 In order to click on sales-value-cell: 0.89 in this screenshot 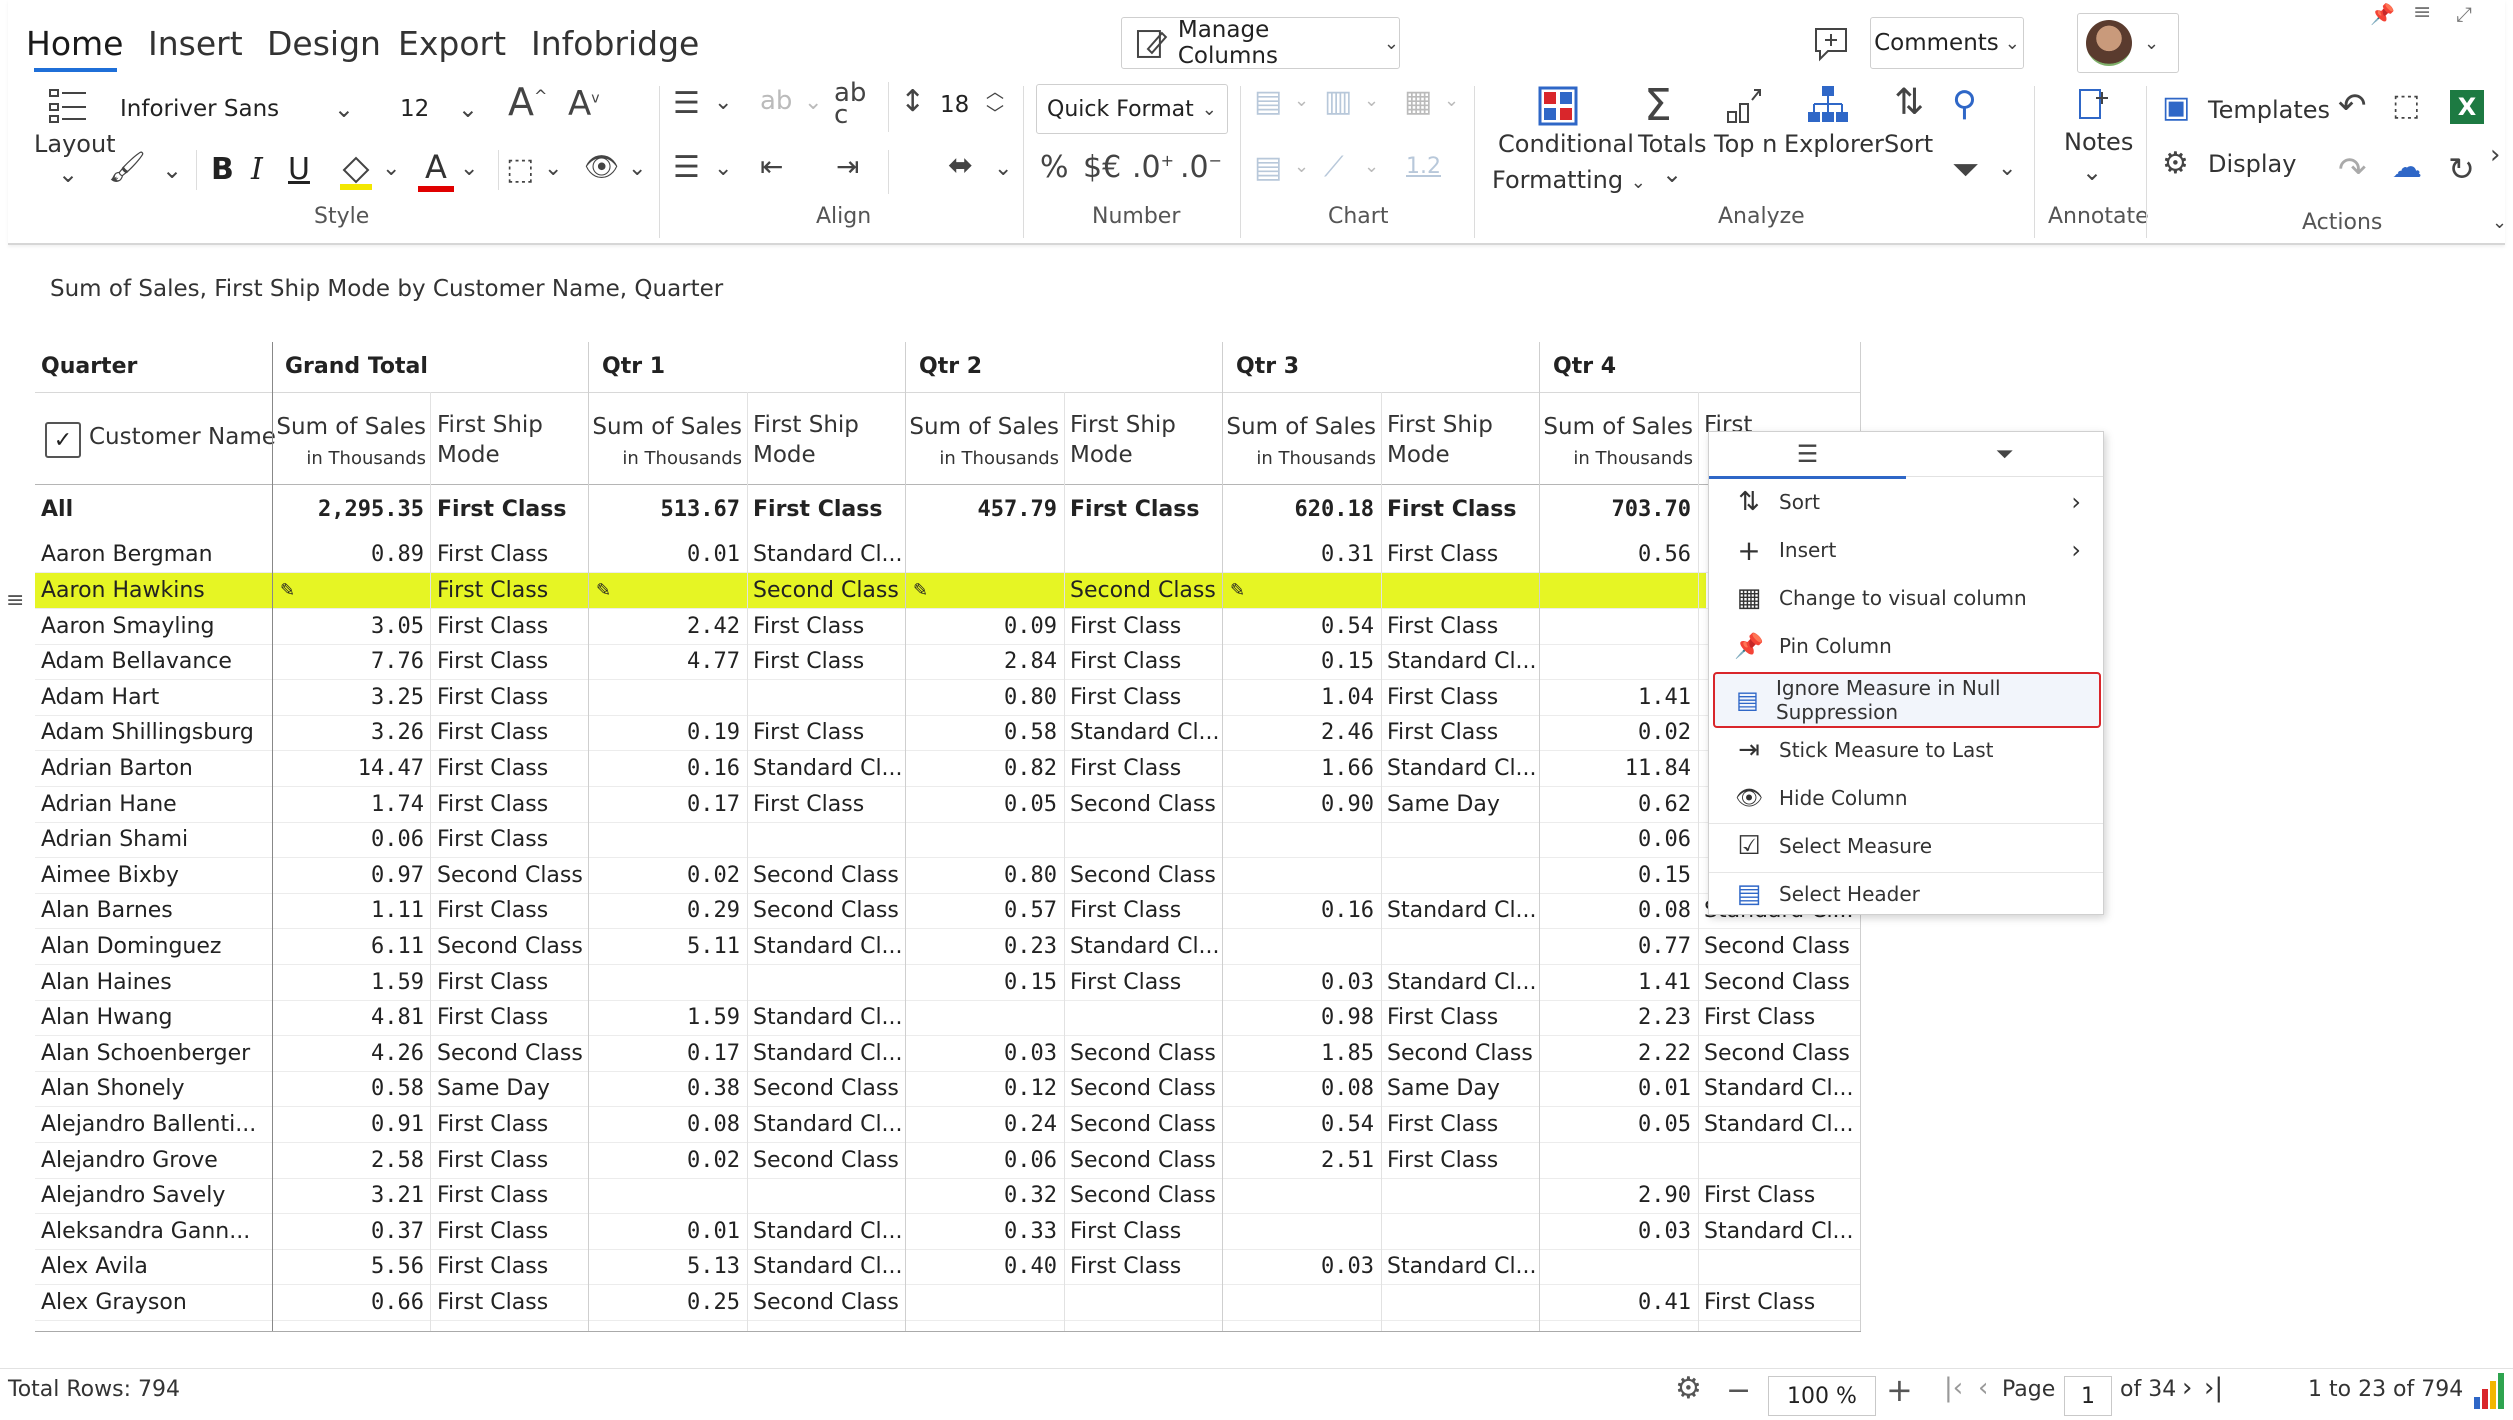, I will do `click(350, 555)`.